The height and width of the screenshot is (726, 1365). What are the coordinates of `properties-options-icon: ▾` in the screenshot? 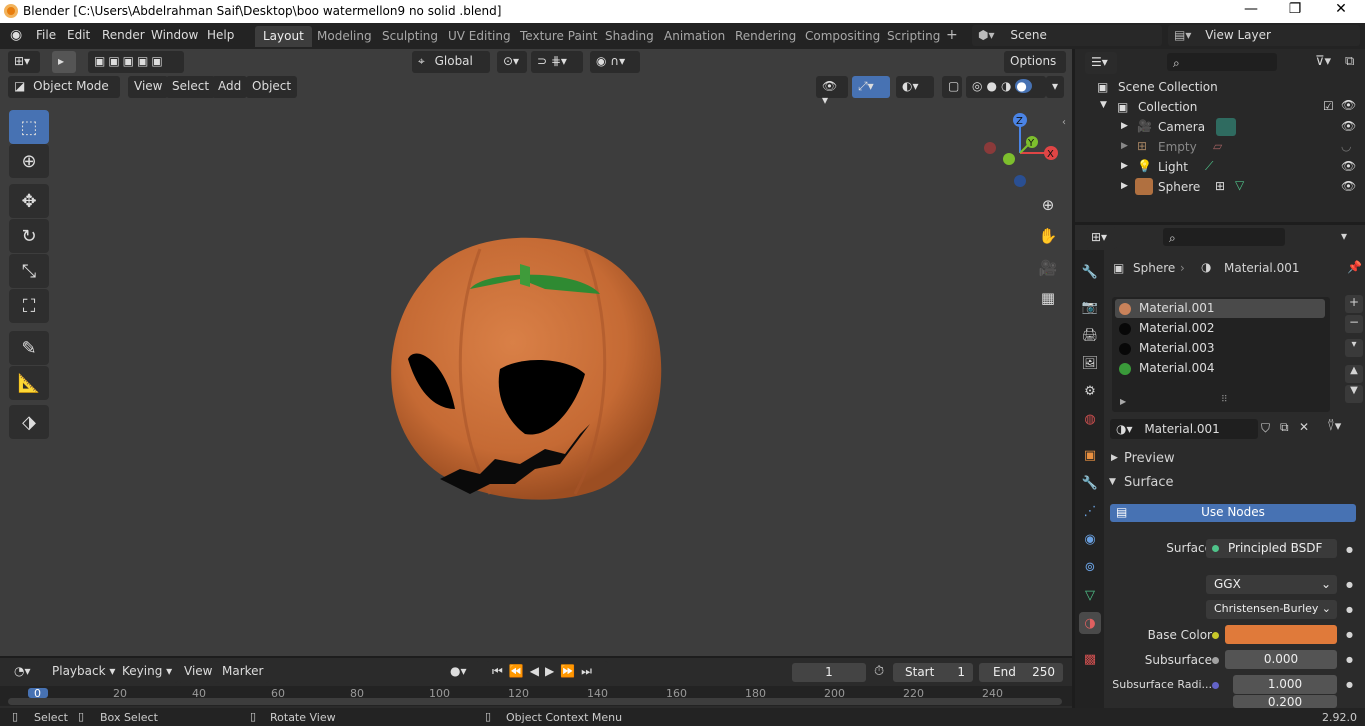 It's located at (1344, 236).